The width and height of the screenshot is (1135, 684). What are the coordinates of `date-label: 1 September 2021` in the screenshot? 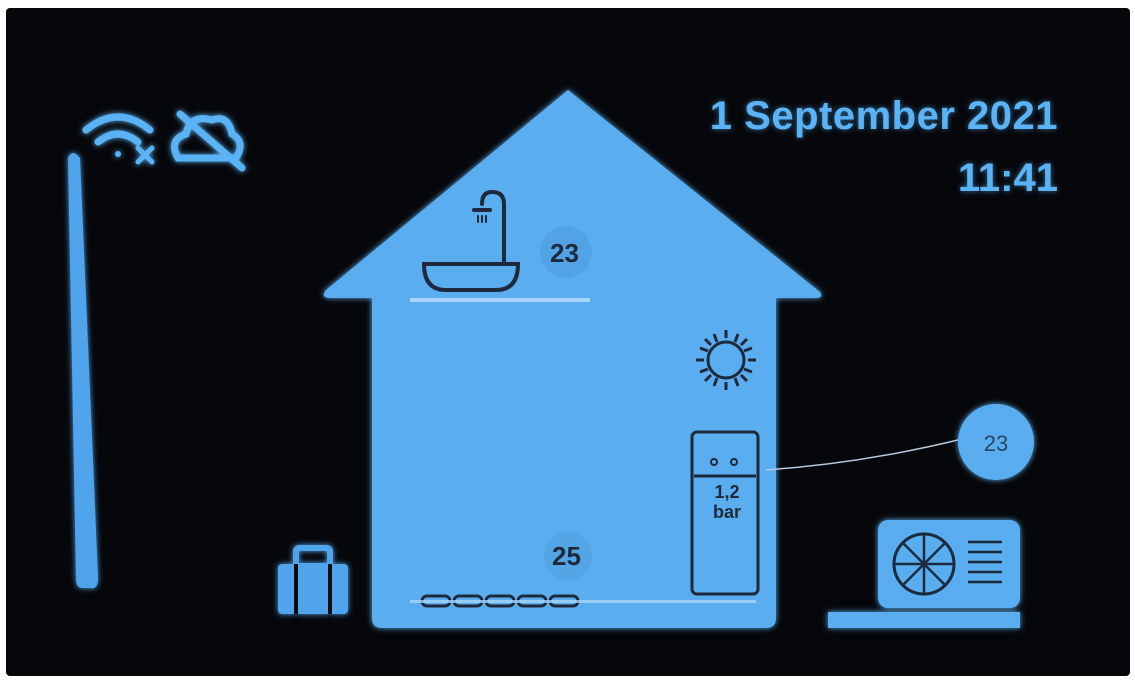 It's located at (883, 116).